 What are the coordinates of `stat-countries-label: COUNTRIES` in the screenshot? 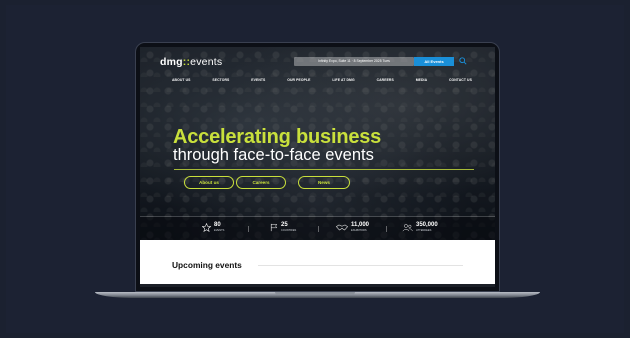 It's located at (289, 230).